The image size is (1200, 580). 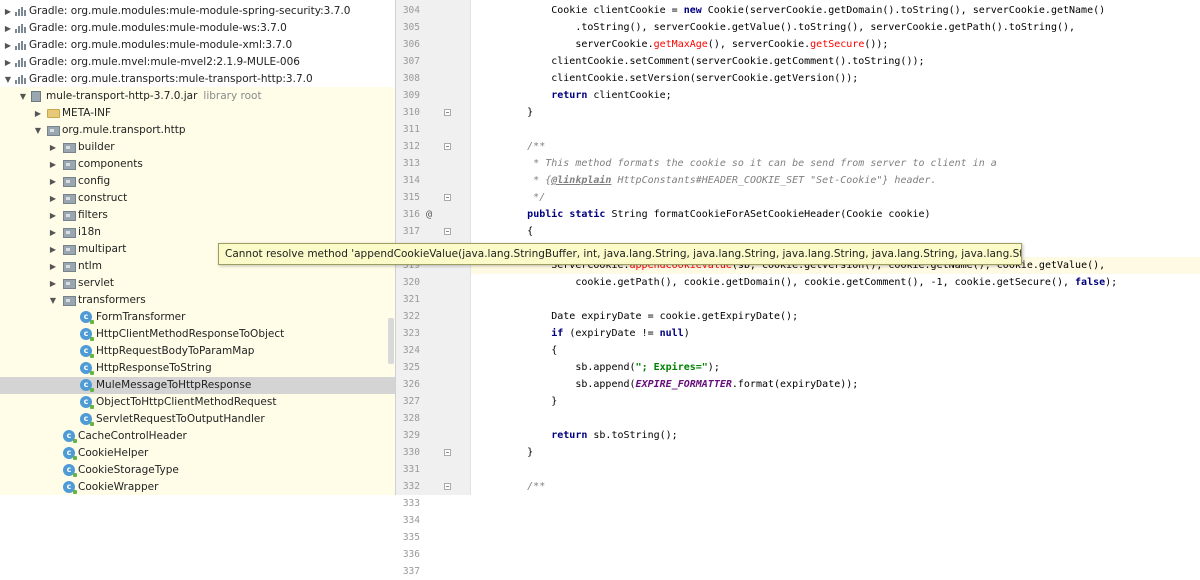 What do you see at coordinates (411, 44) in the screenshot?
I see `line-number: 306` at bounding box center [411, 44].